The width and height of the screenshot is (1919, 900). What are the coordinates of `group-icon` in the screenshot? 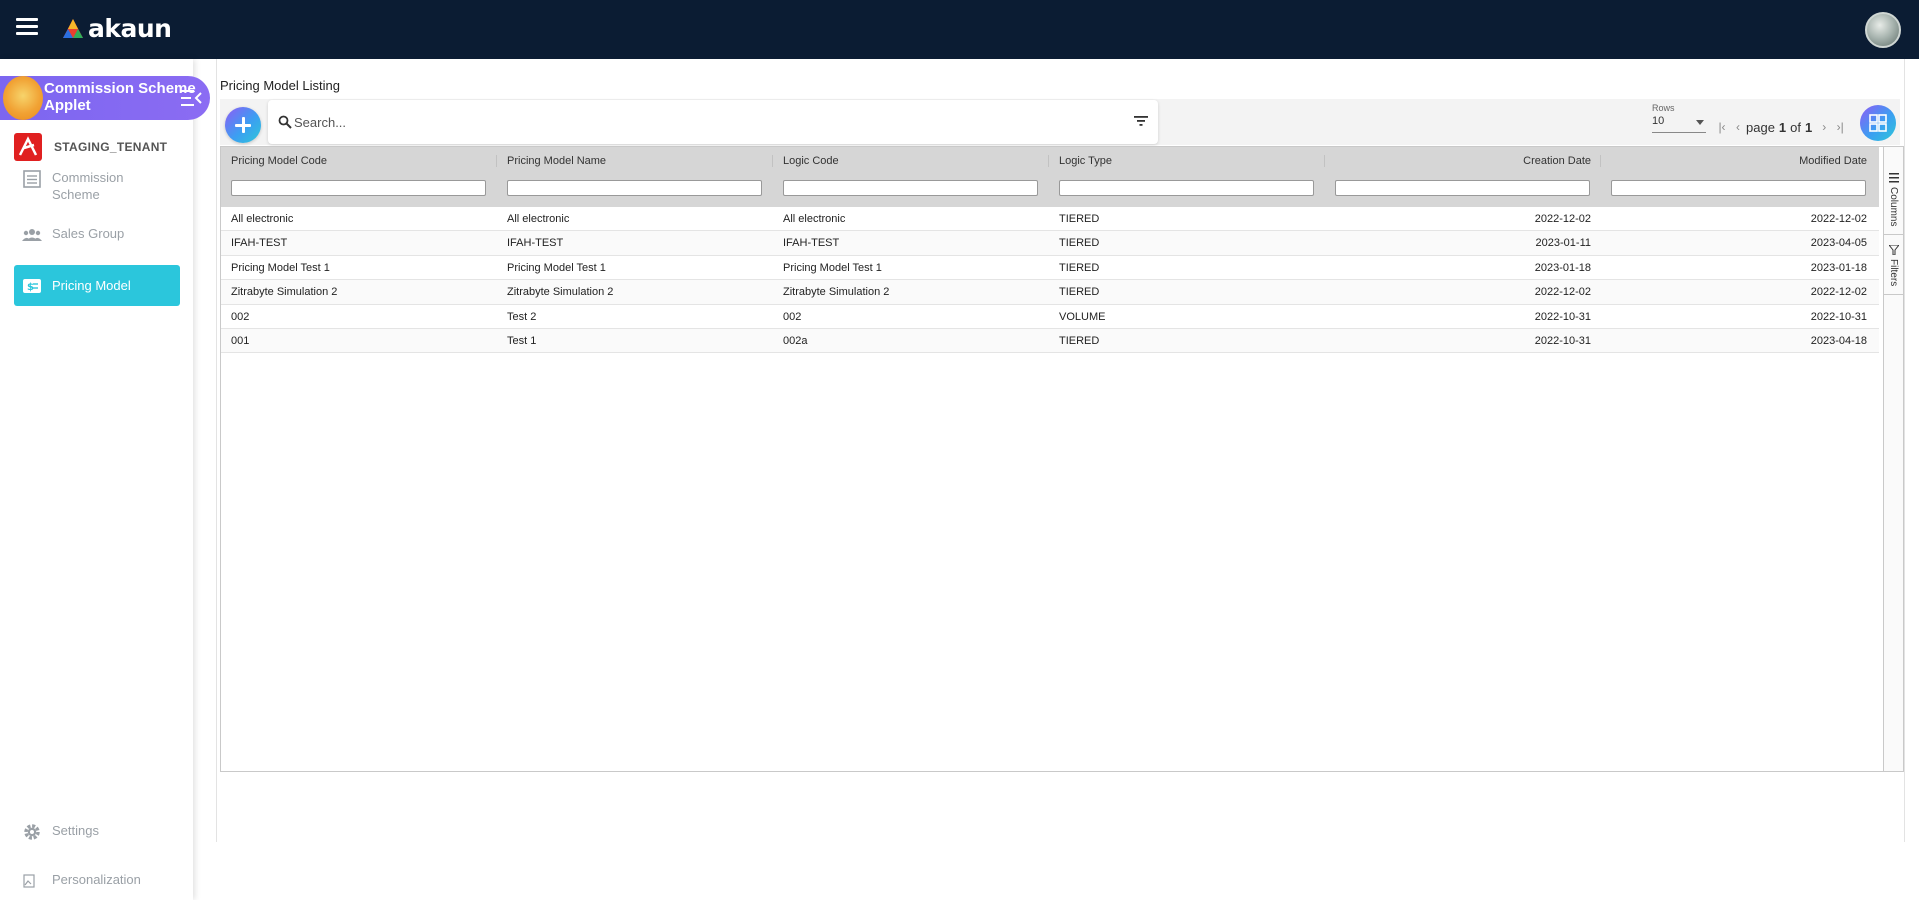 It's located at (32, 235).